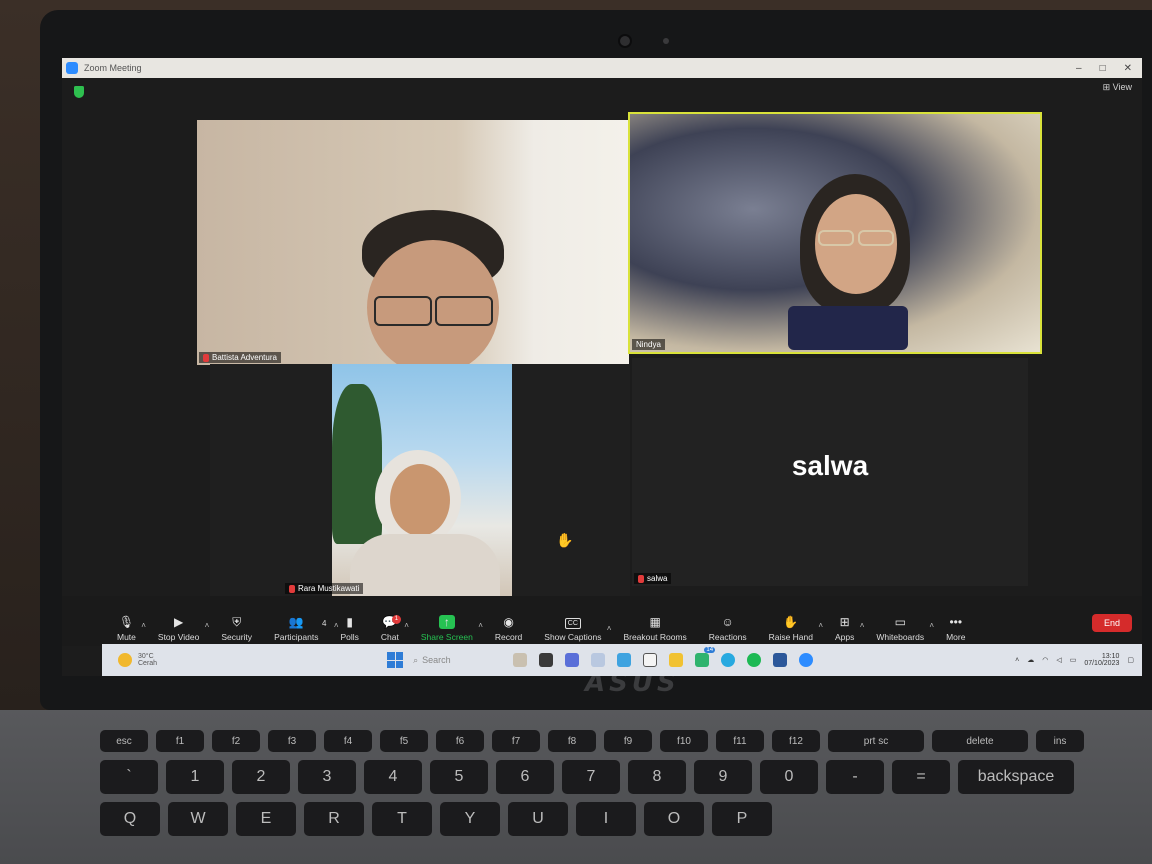 Image resolution: width=1152 pixels, height=864 pixels. I want to click on system-clock: 13:10 07/10/2023, so click(1101, 660).